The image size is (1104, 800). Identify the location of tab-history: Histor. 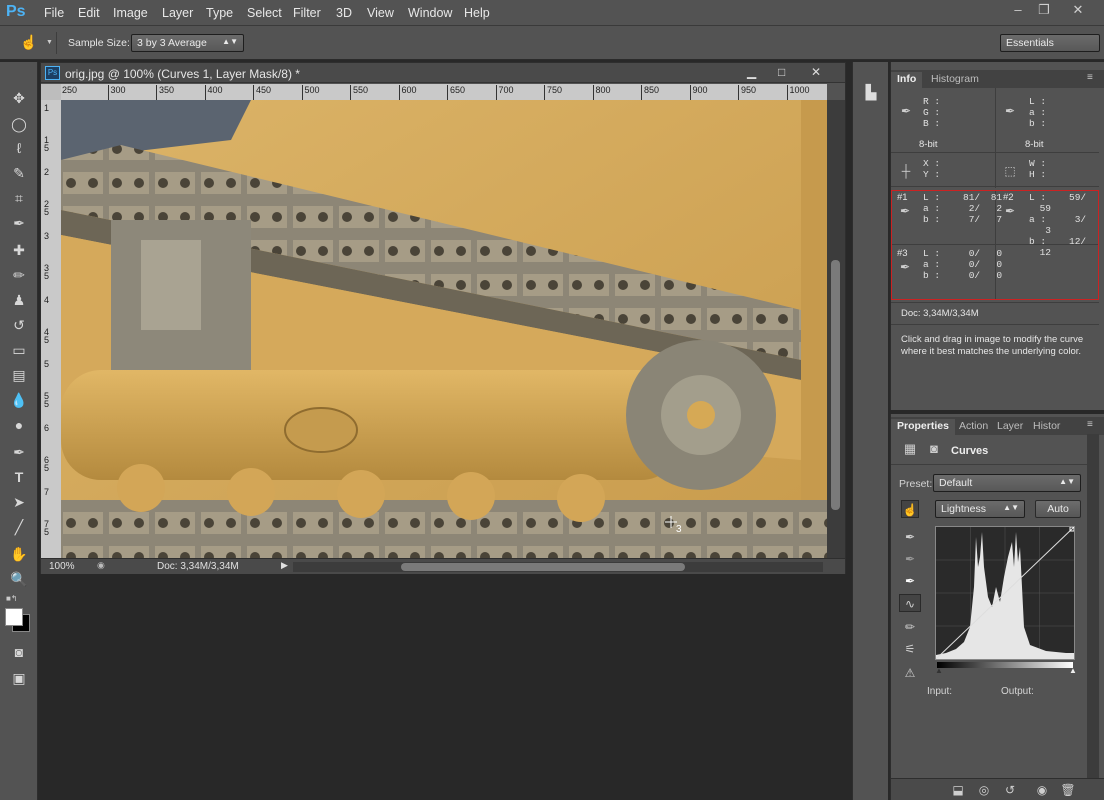
(1046, 426).